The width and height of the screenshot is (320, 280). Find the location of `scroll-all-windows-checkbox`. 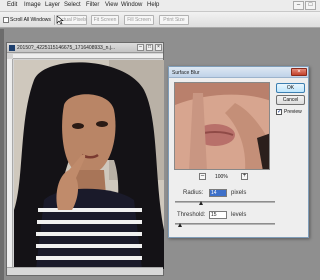

scroll-all-windows-checkbox is located at coordinates (6, 20).